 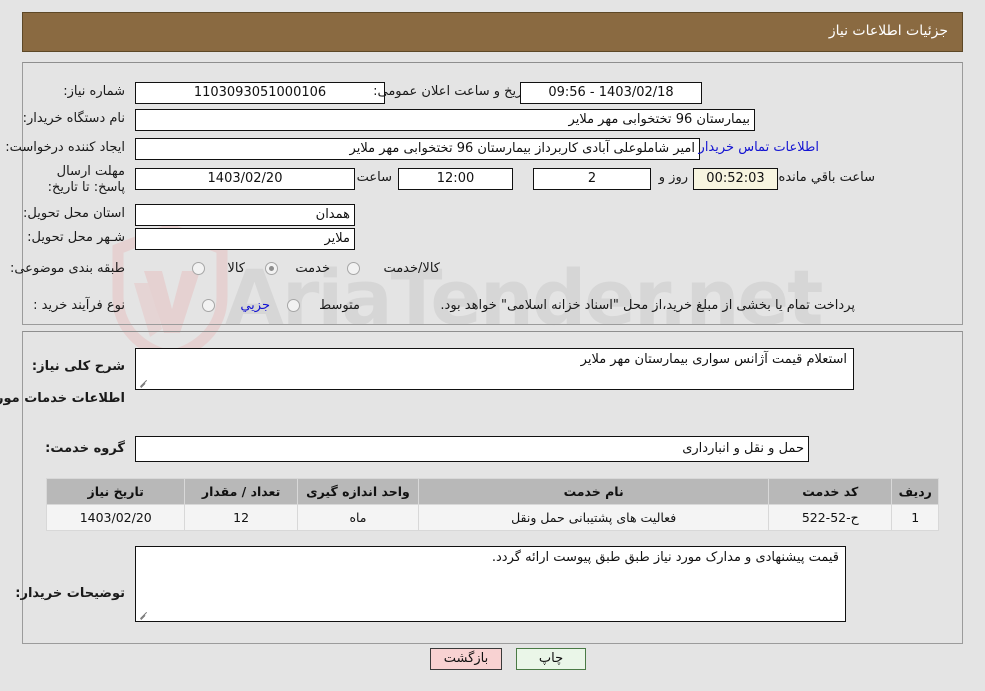 What do you see at coordinates (411, 268) in the screenshot?
I see `radio-label-category-kala-khedmat: کالا/خدمت` at bounding box center [411, 268].